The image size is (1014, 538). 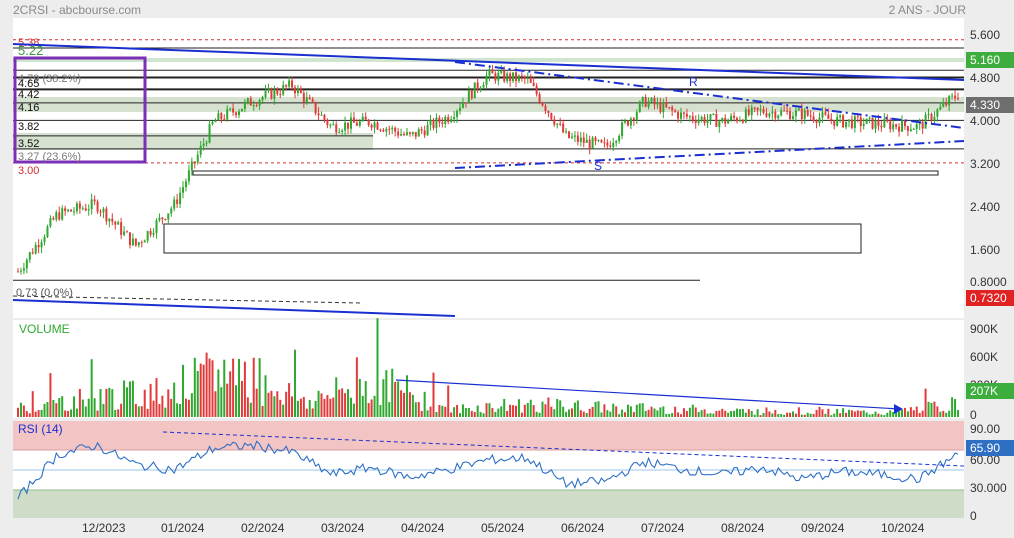 What do you see at coordinates (985, 164) in the screenshot?
I see `price-tick: 3.200` at bounding box center [985, 164].